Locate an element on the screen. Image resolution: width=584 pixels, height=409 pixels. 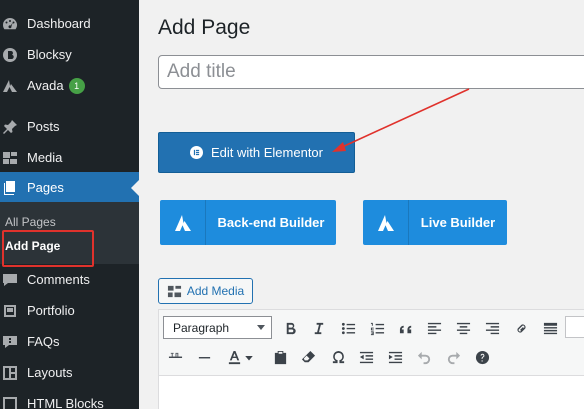
format-select: Paragraph is located at coordinates (217, 327).